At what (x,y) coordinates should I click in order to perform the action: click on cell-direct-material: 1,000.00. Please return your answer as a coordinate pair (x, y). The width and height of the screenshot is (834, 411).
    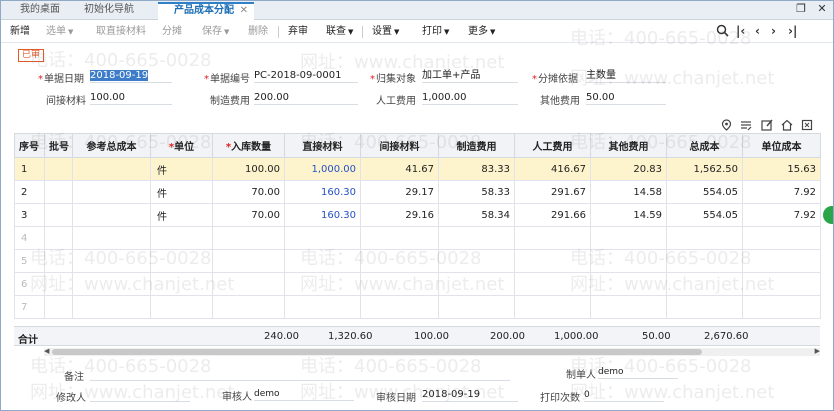
    Looking at the image, I should click on (322, 169).